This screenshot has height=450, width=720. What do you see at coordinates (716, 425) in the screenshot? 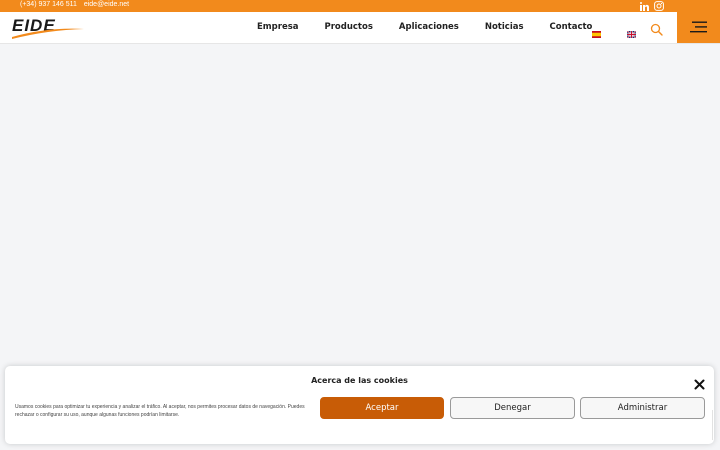
I see `page-edge-divider` at bounding box center [716, 425].